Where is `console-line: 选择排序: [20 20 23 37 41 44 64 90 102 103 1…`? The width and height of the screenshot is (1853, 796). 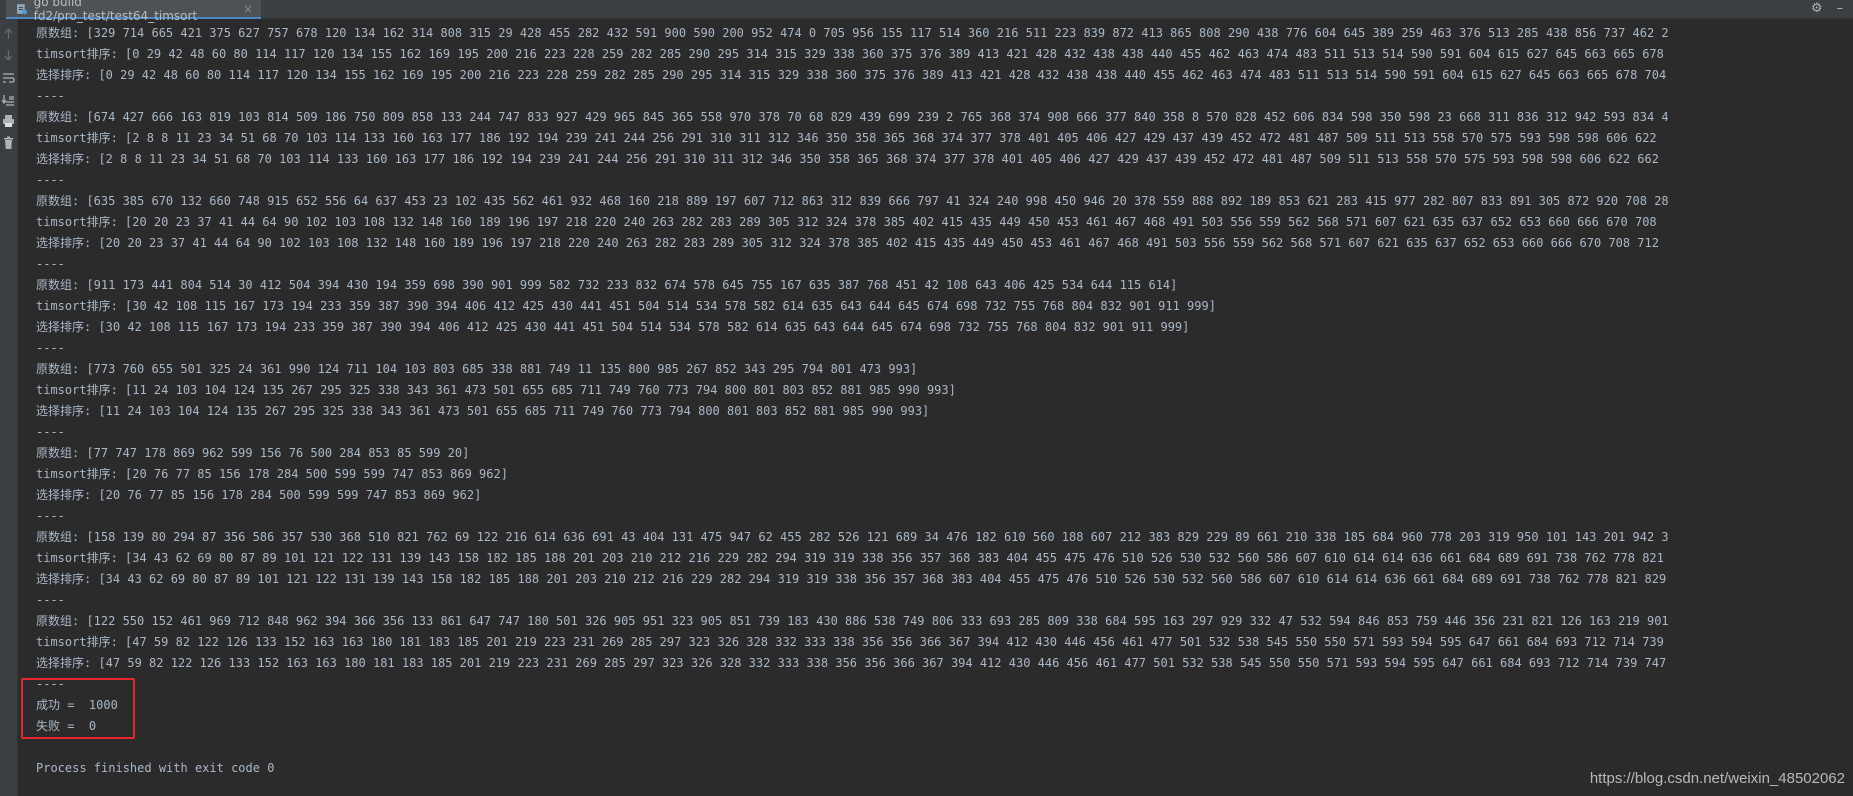
console-line: 选择排序: [20 20 23 37 41 44 64 90 102 103 1… is located at coordinates (847, 243).